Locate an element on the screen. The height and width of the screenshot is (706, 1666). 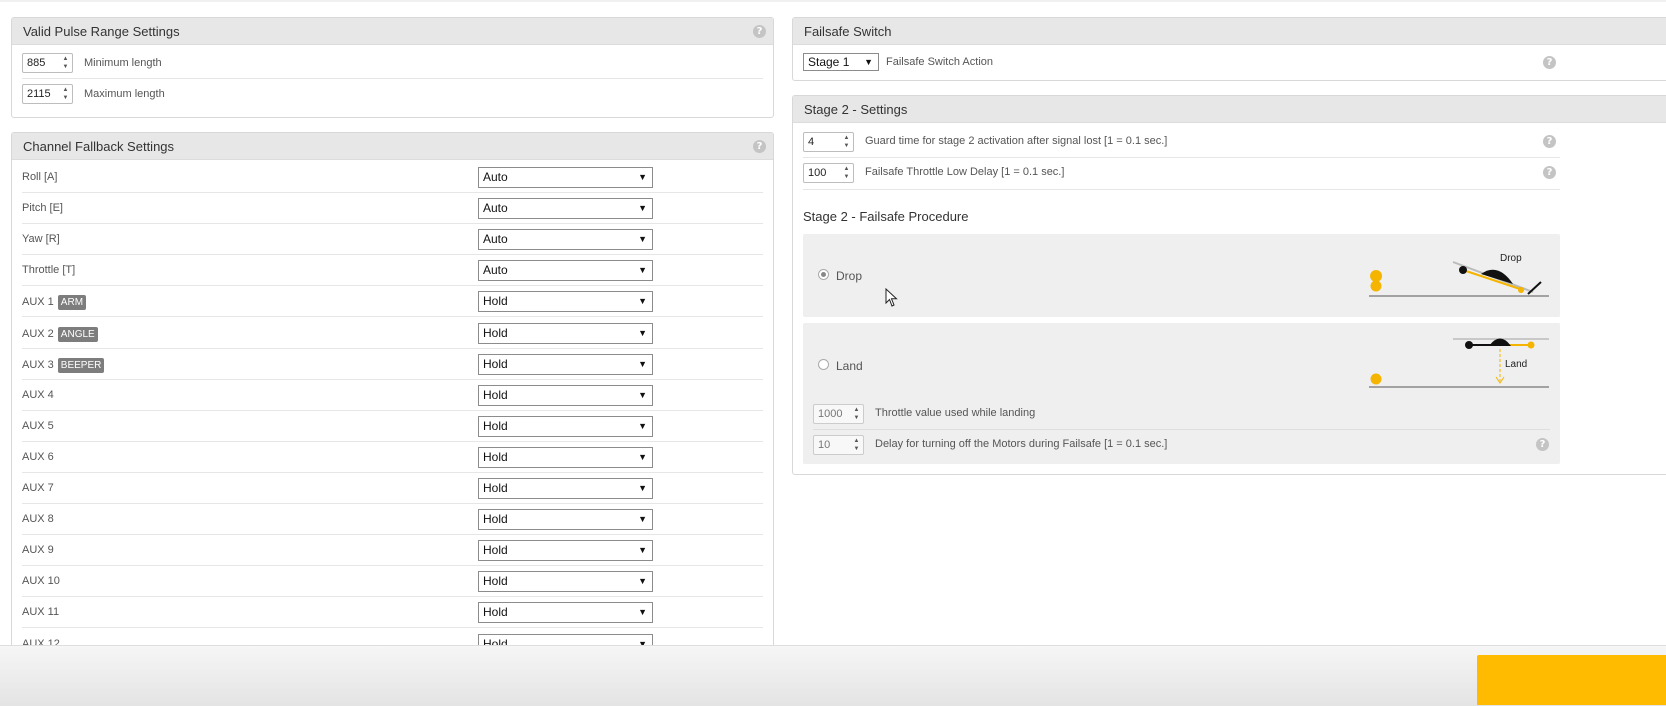
channel-name: AUX 7 is located at coordinates (38, 488).